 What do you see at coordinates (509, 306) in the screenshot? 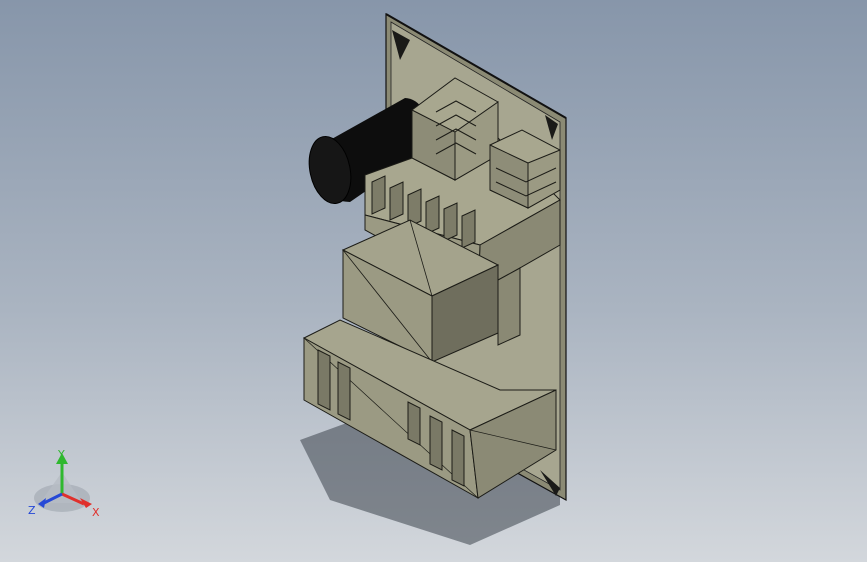
I see `side-block` at bounding box center [509, 306].